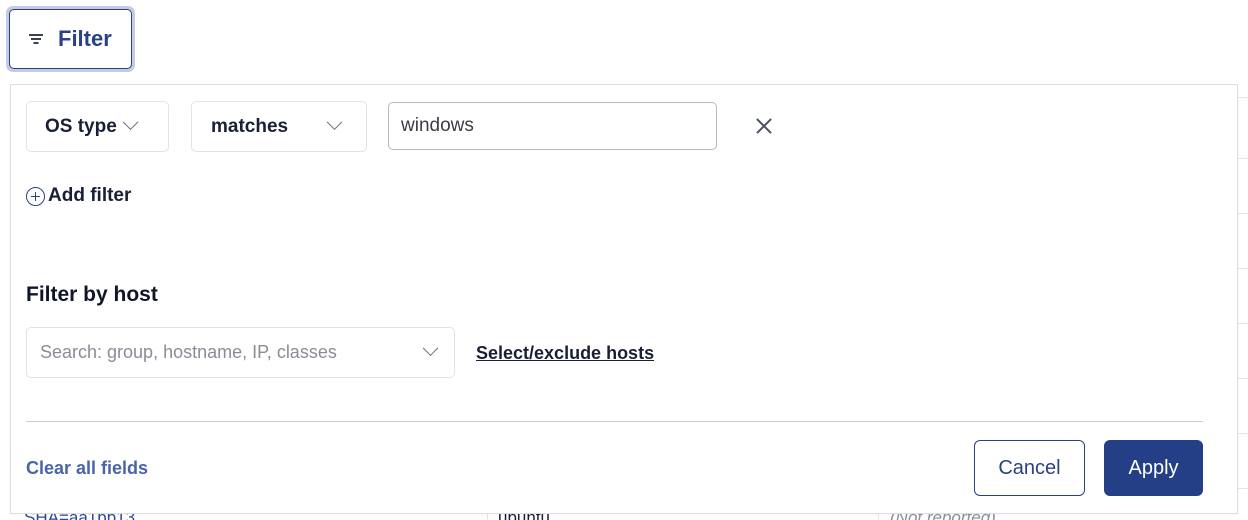  What do you see at coordinates (81, 126) in the screenshot?
I see `filter-field-value: OS type` at bounding box center [81, 126].